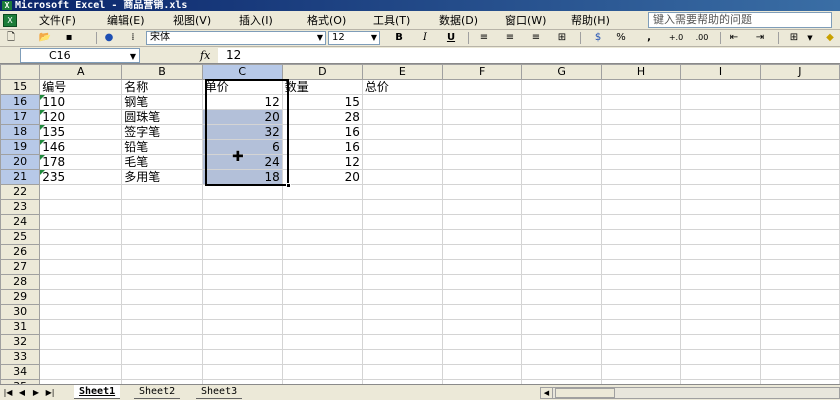 This screenshot has height=400, width=840. What do you see at coordinates (20, 147) in the screenshot?
I see `row-header: 19` at bounding box center [20, 147].